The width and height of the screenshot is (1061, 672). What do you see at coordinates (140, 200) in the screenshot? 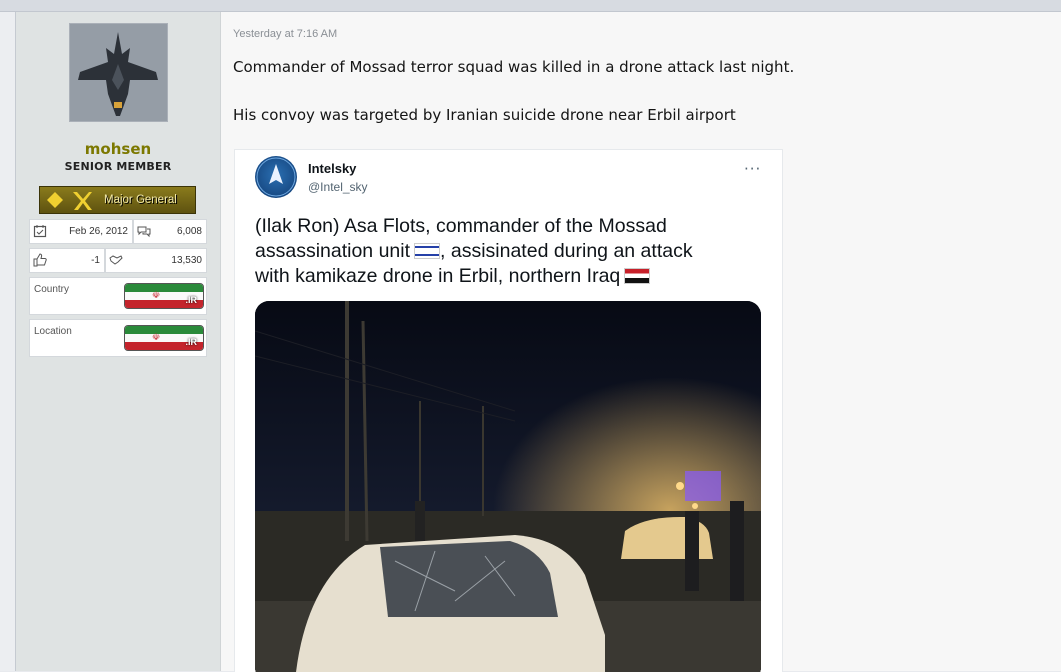
I see `rank-label: Major General` at bounding box center [140, 200].